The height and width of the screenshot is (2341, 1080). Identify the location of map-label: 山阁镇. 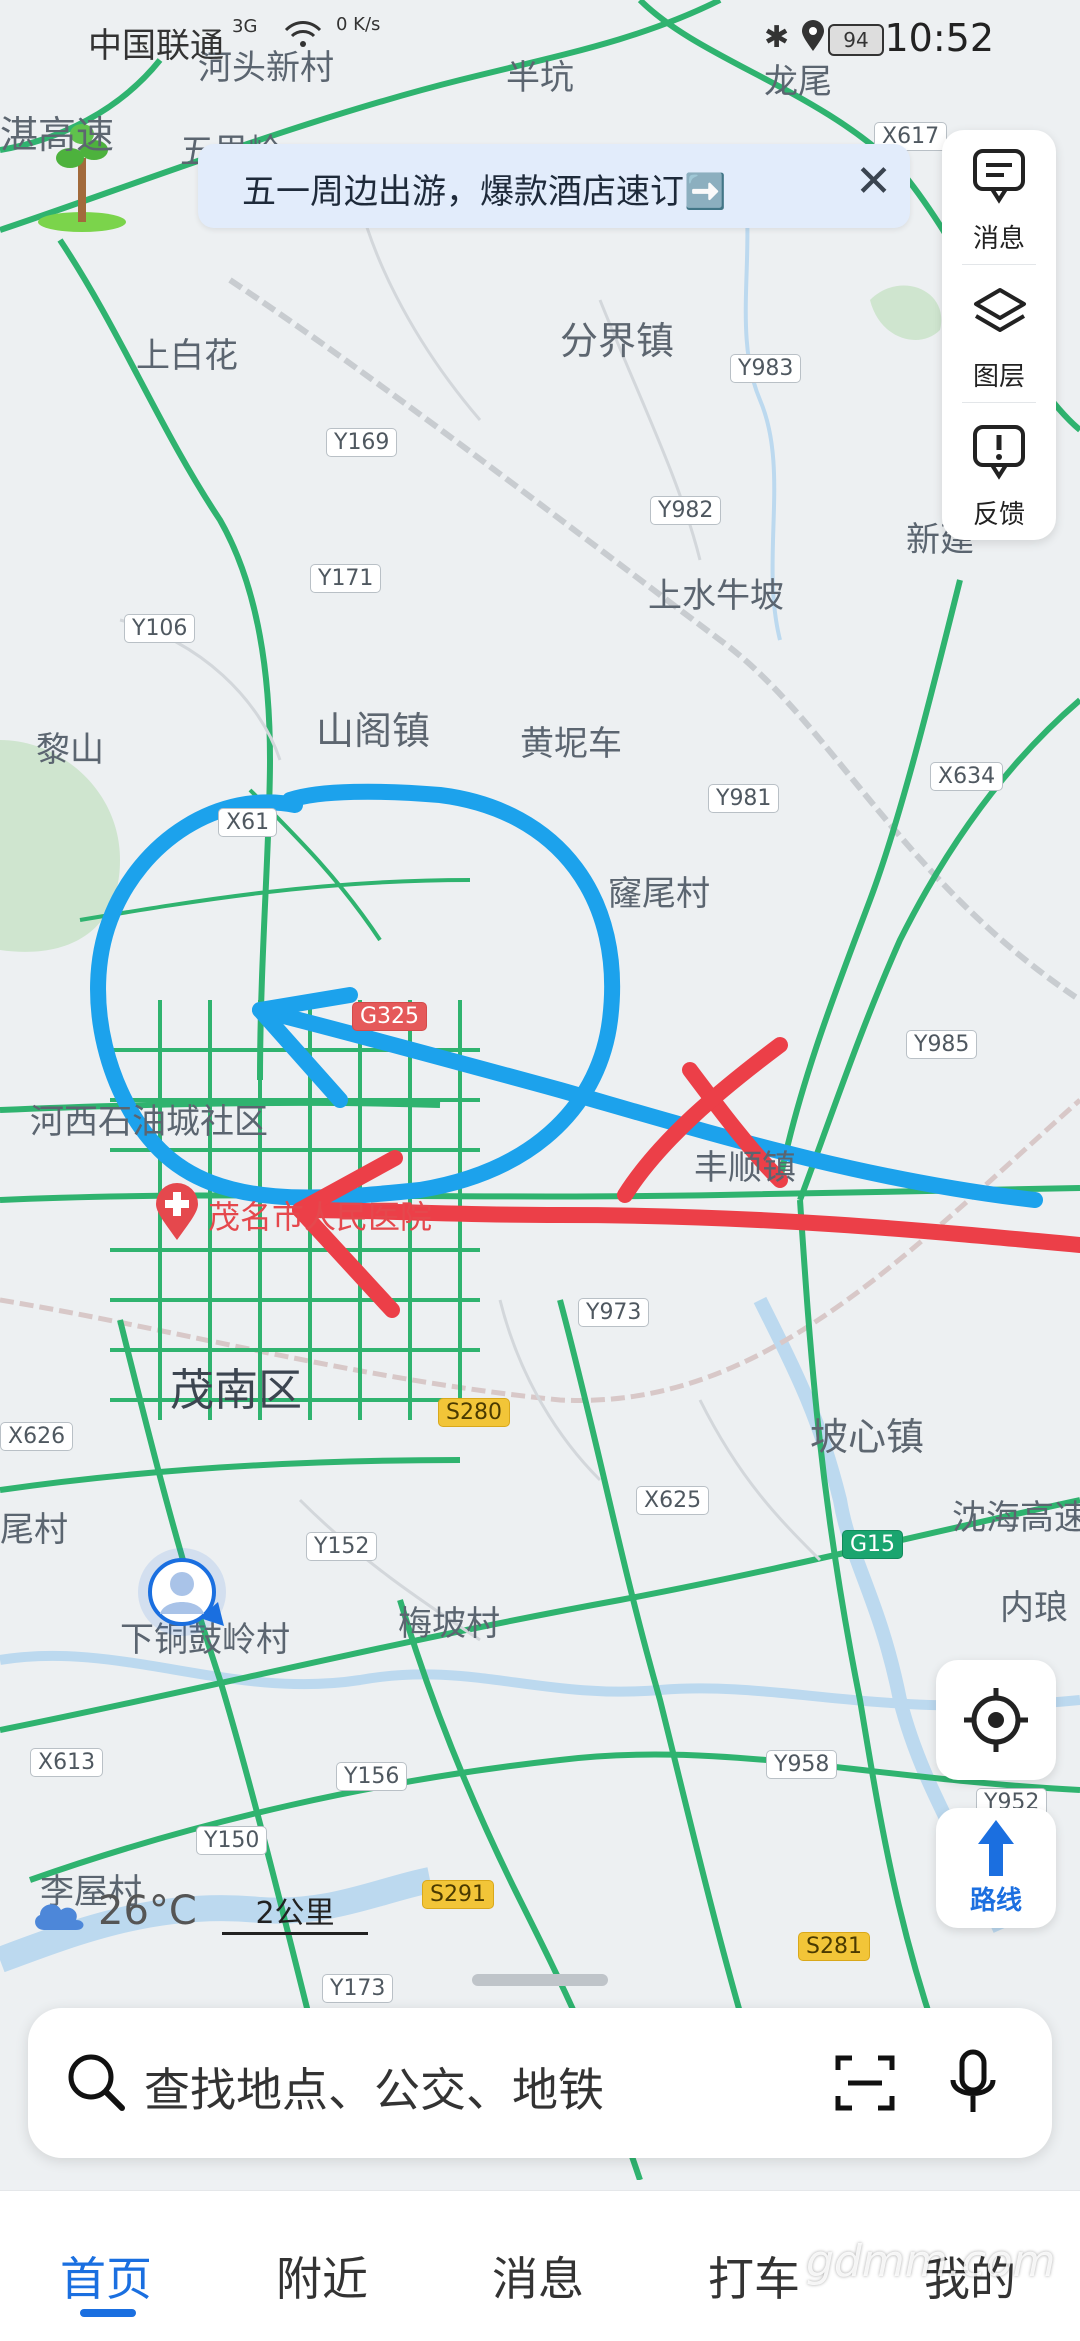
(373, 731).